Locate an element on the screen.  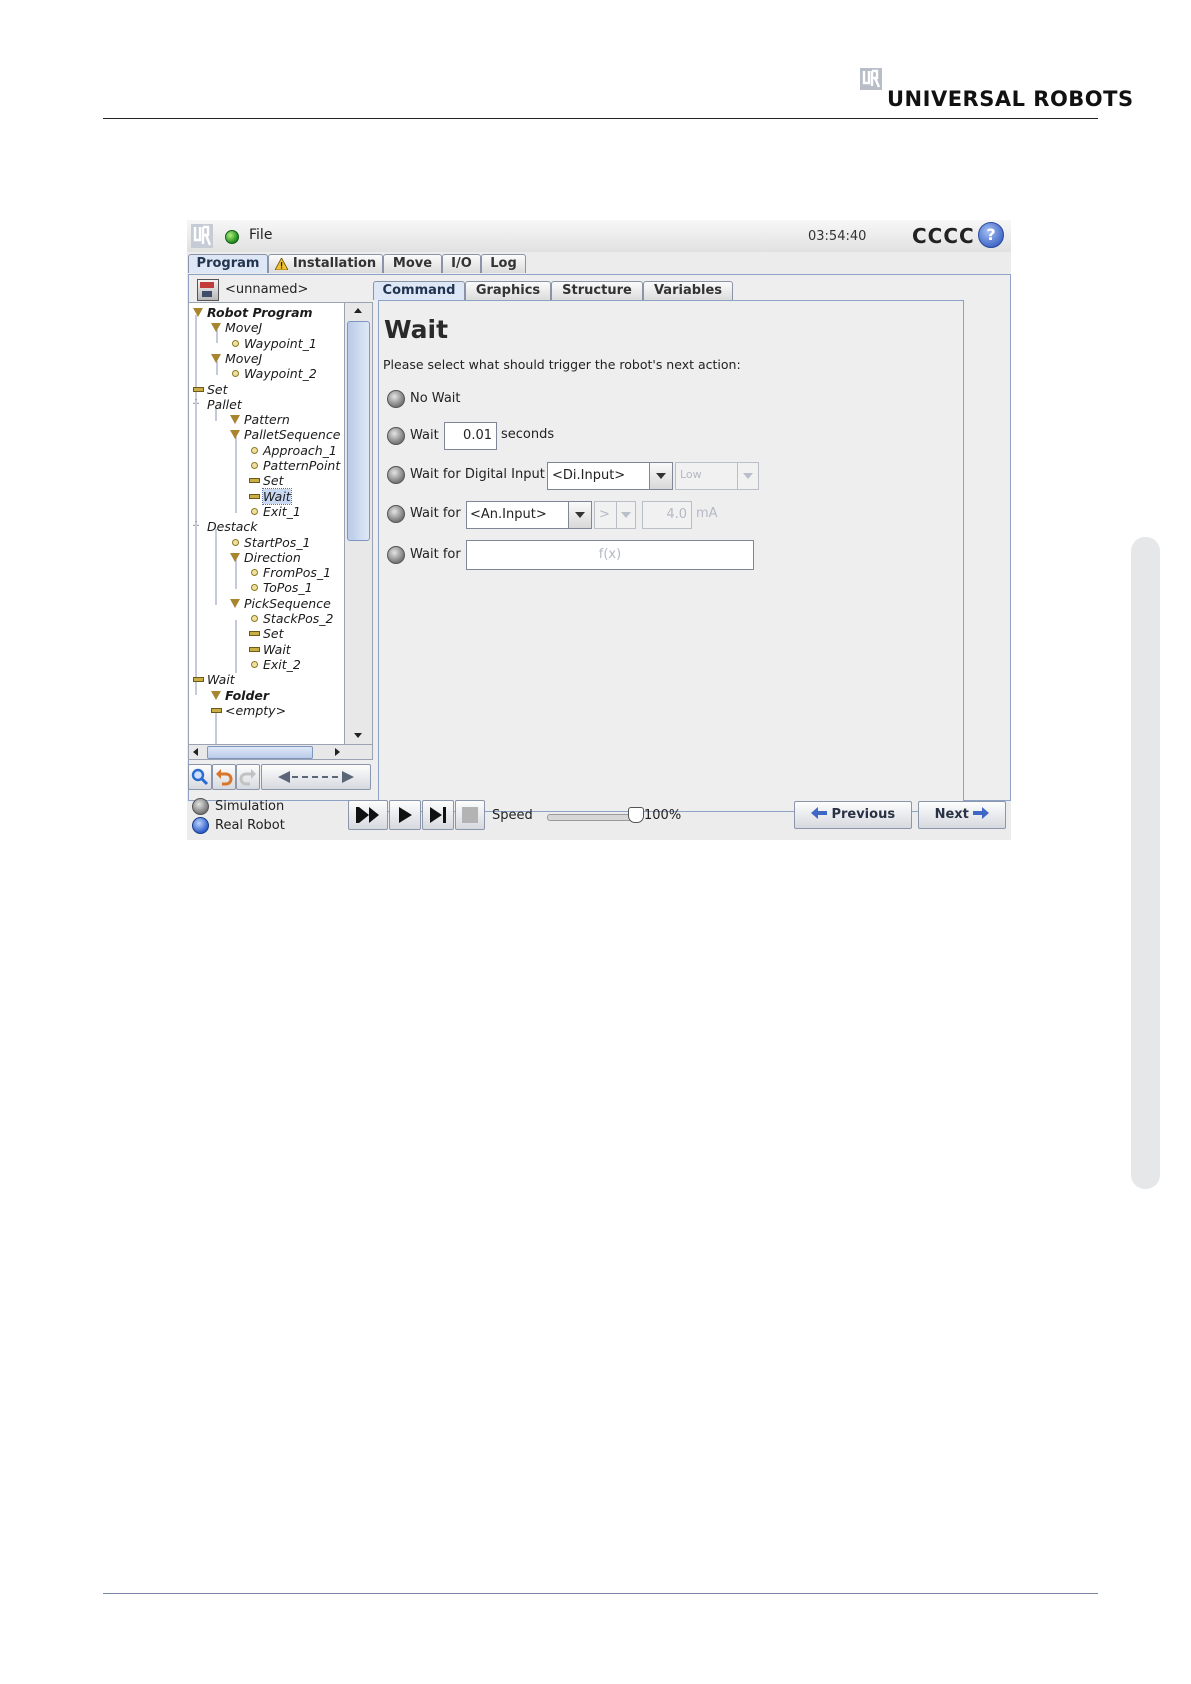
save-program-icon is located at coordinates (208, 290).